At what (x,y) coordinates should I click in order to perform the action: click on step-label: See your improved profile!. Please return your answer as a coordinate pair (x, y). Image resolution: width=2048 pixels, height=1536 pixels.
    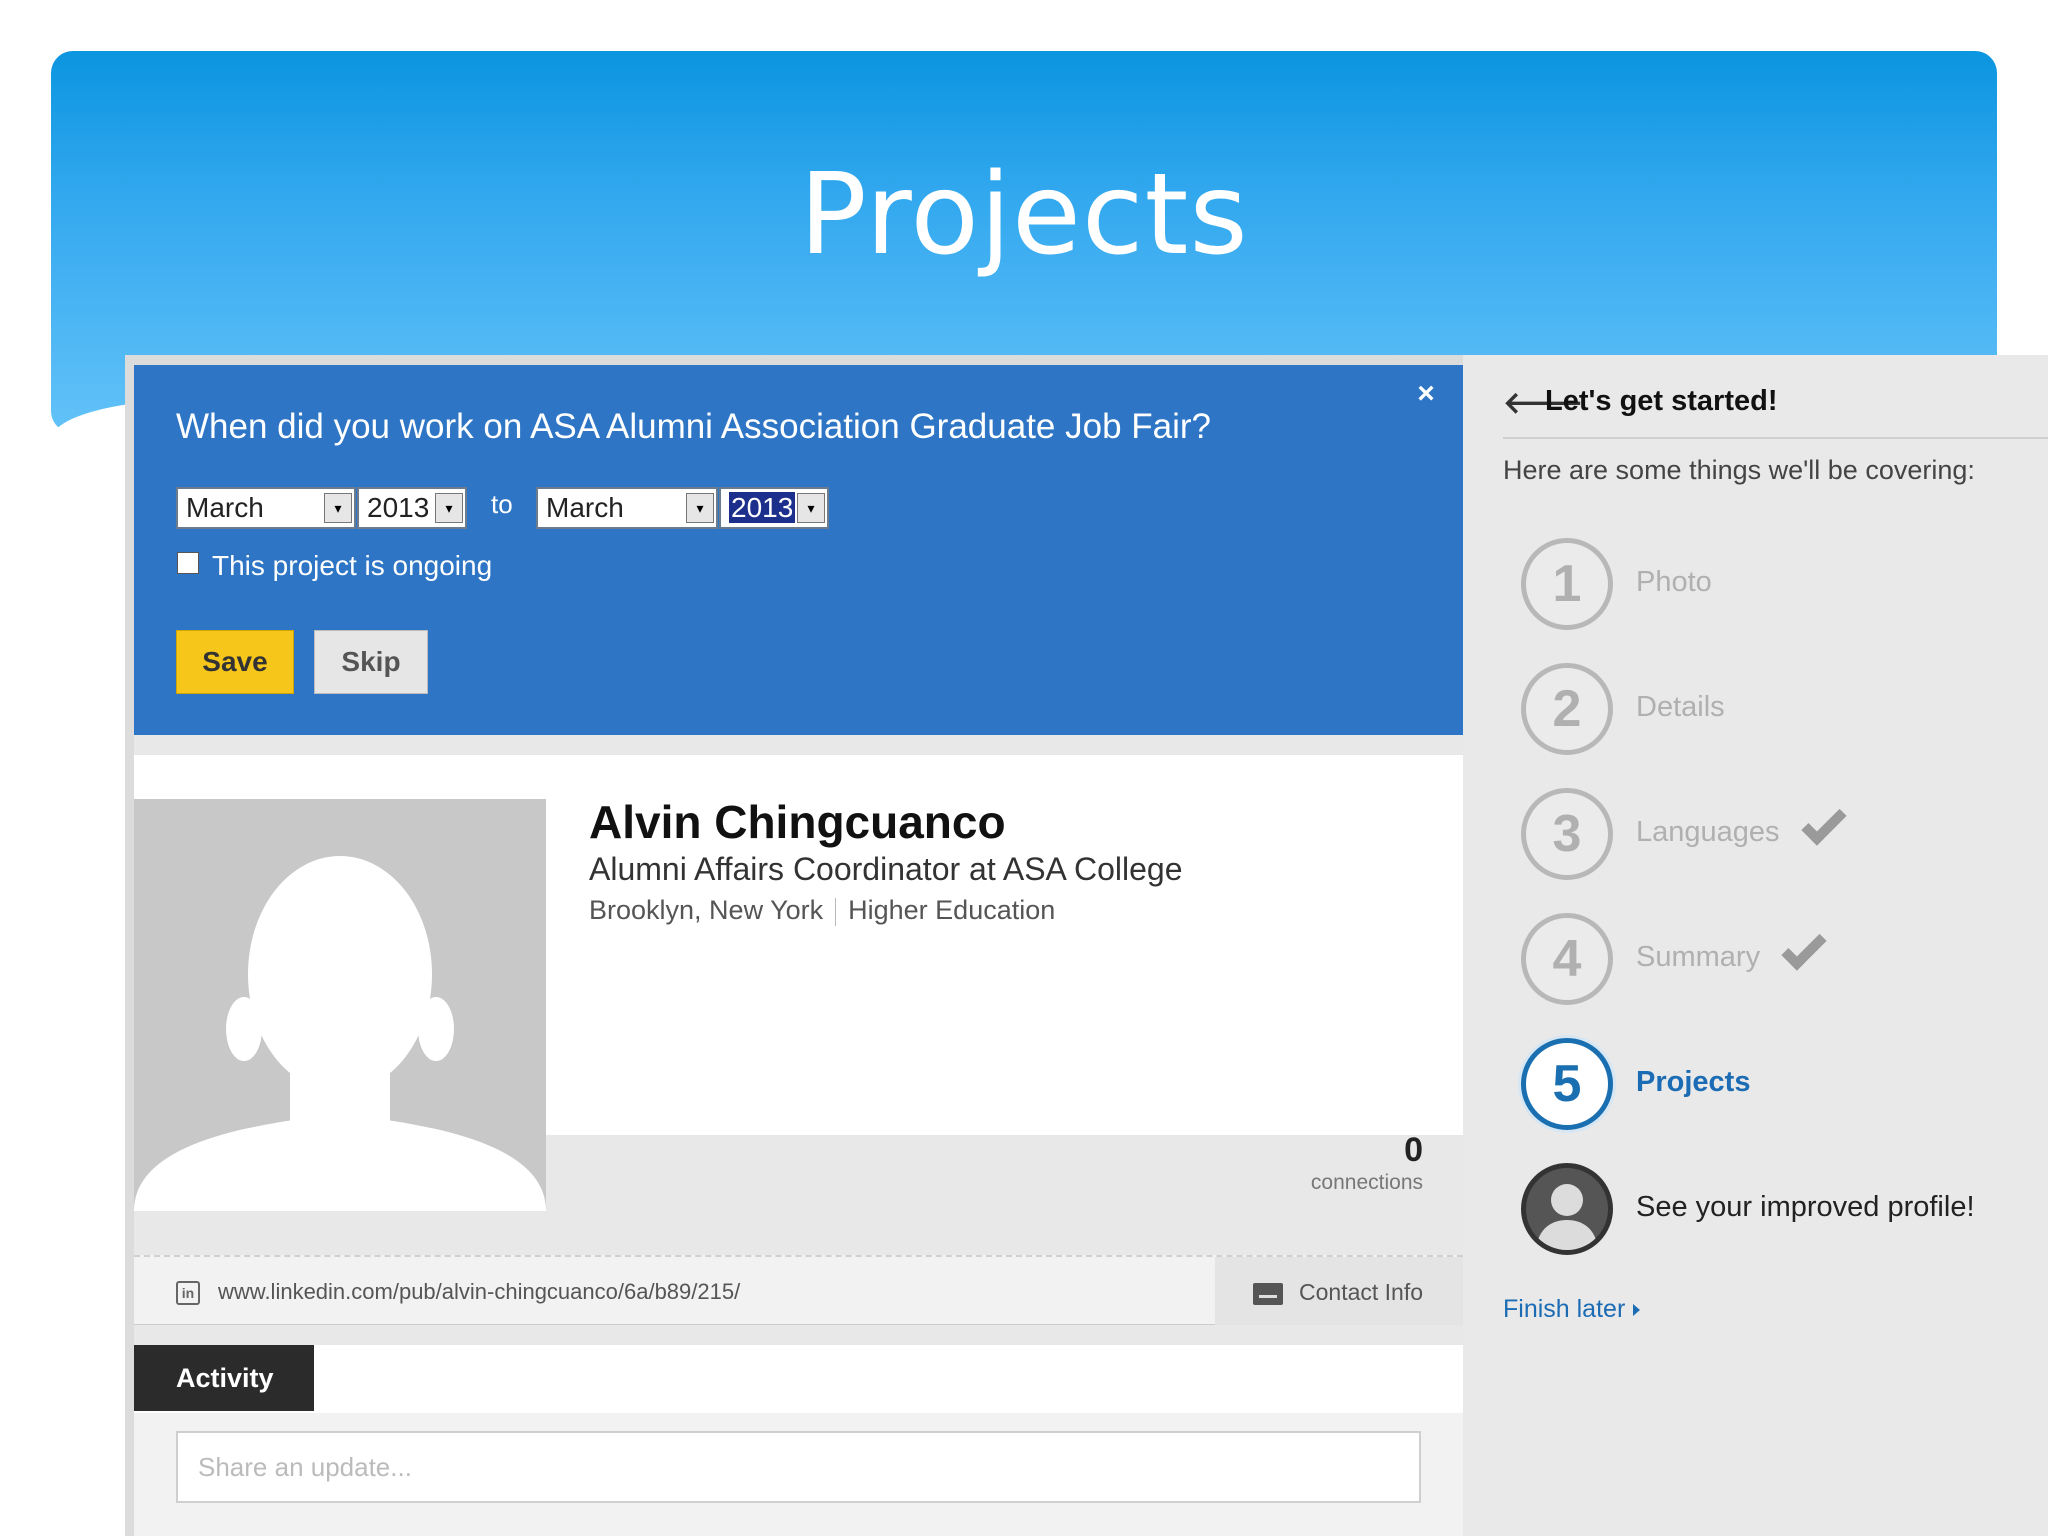
    Looking at the image, I should click on (1805, 1207).